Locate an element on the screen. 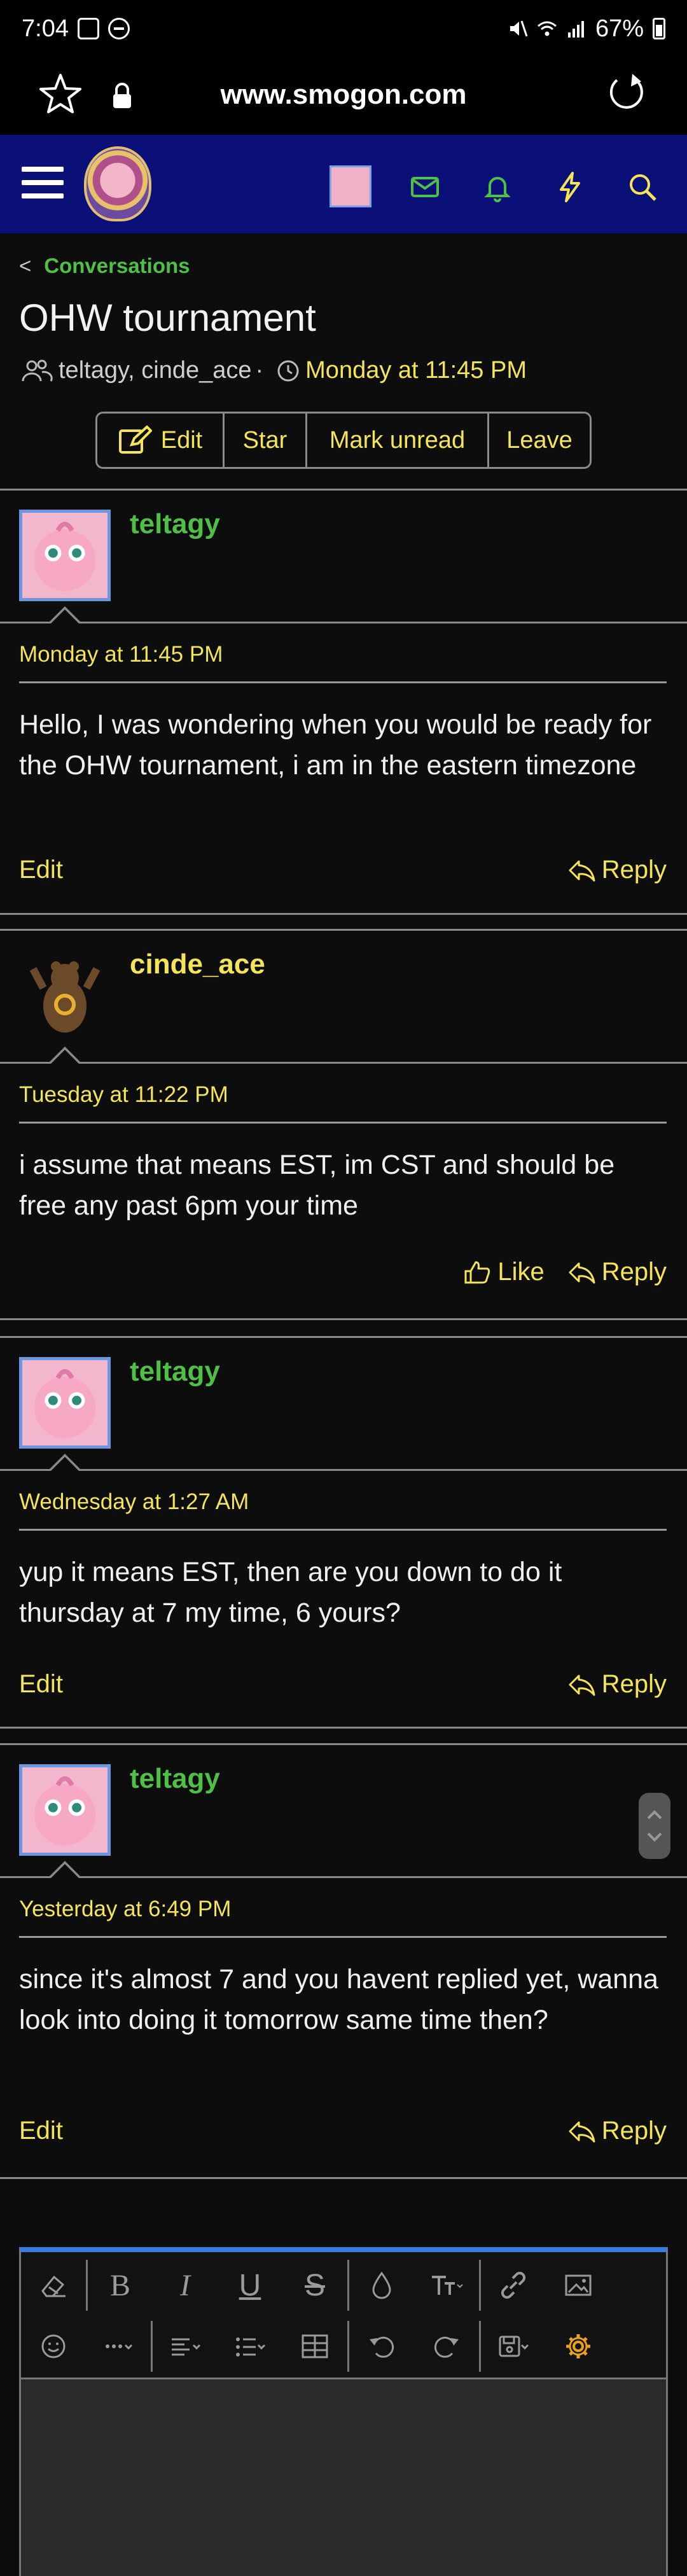  table-icon is located at coordinates (314, 2346).